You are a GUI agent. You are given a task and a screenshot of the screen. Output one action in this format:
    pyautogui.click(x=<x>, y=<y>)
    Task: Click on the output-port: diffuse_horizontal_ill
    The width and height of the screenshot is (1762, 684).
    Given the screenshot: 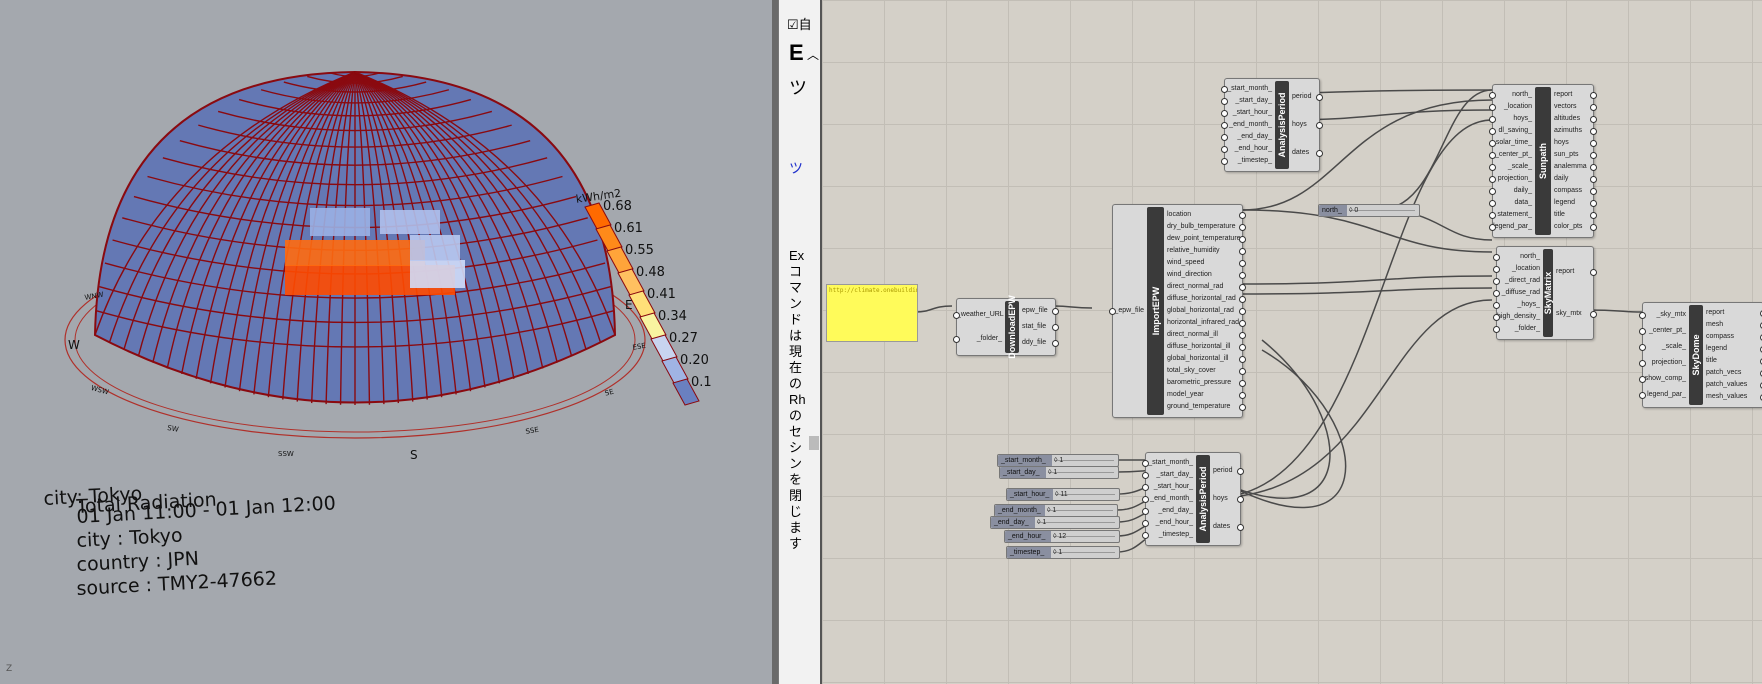 What is the action you would take?
    pyautogui.click(x=1198, y=347)
    